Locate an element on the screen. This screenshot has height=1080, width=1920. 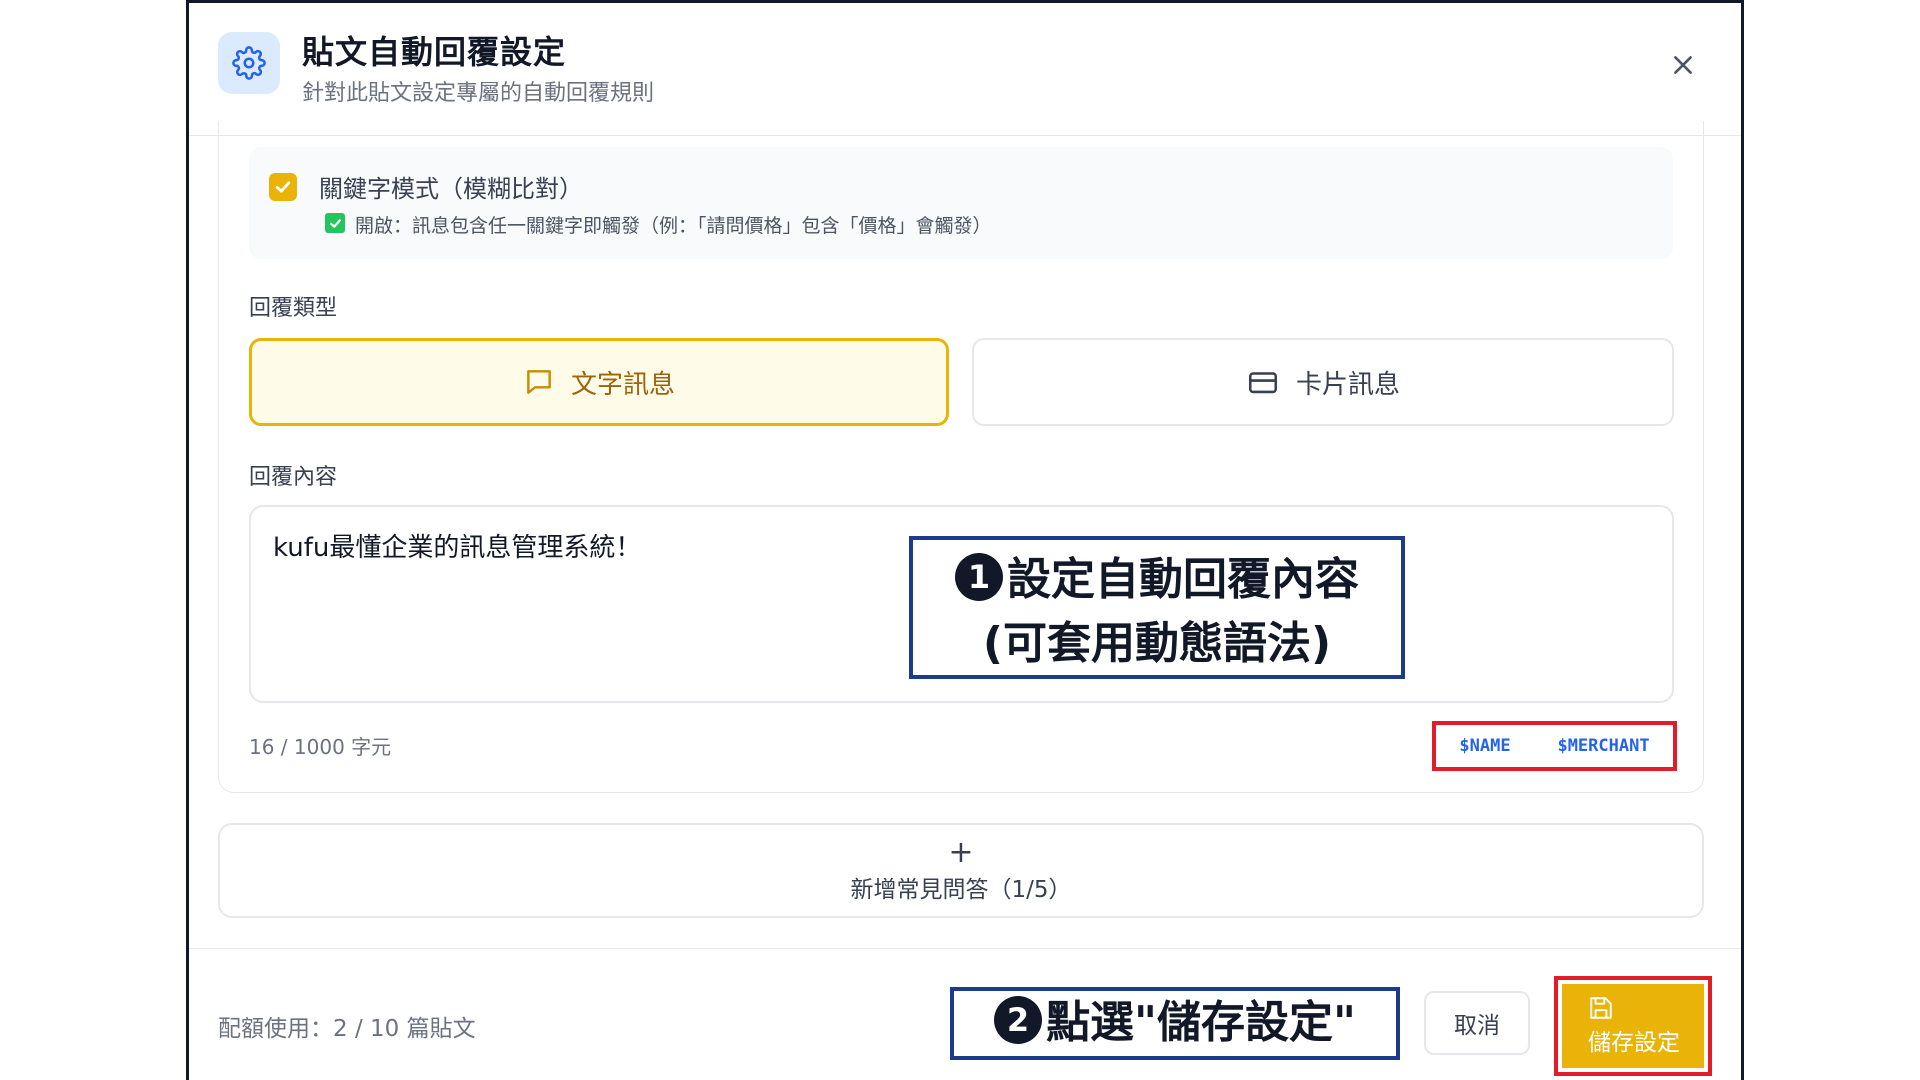
step-1-line-2: (可套用動態語法) is located at coordinates (1157, 643).